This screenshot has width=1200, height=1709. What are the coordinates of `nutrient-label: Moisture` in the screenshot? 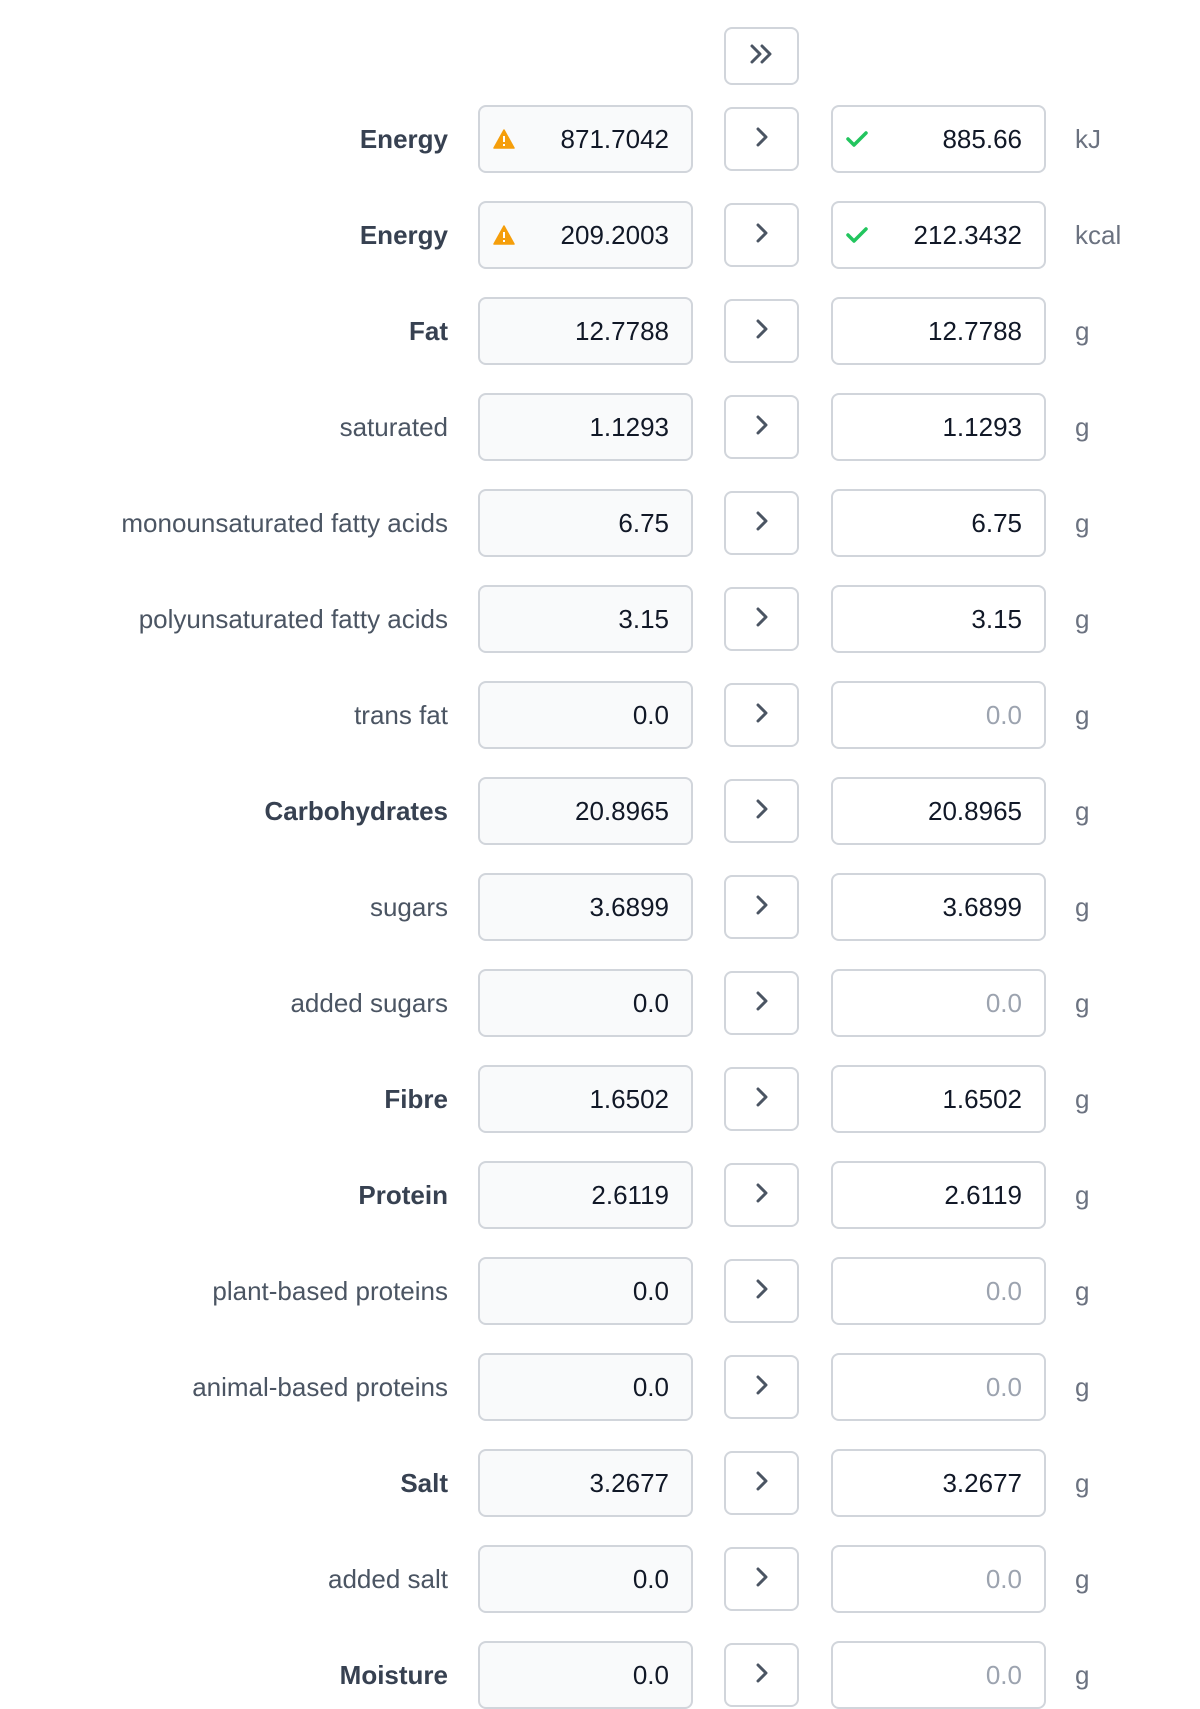 It's located at (393, 1675).